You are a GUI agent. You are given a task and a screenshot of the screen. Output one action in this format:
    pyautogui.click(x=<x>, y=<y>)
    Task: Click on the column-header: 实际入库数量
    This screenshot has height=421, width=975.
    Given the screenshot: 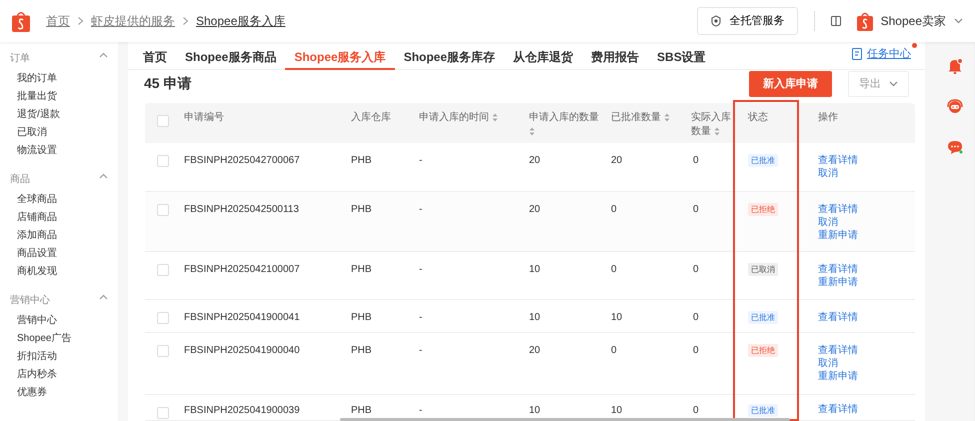 What is the action you would take?
    pyautogui.click(x=711, y=124)
    